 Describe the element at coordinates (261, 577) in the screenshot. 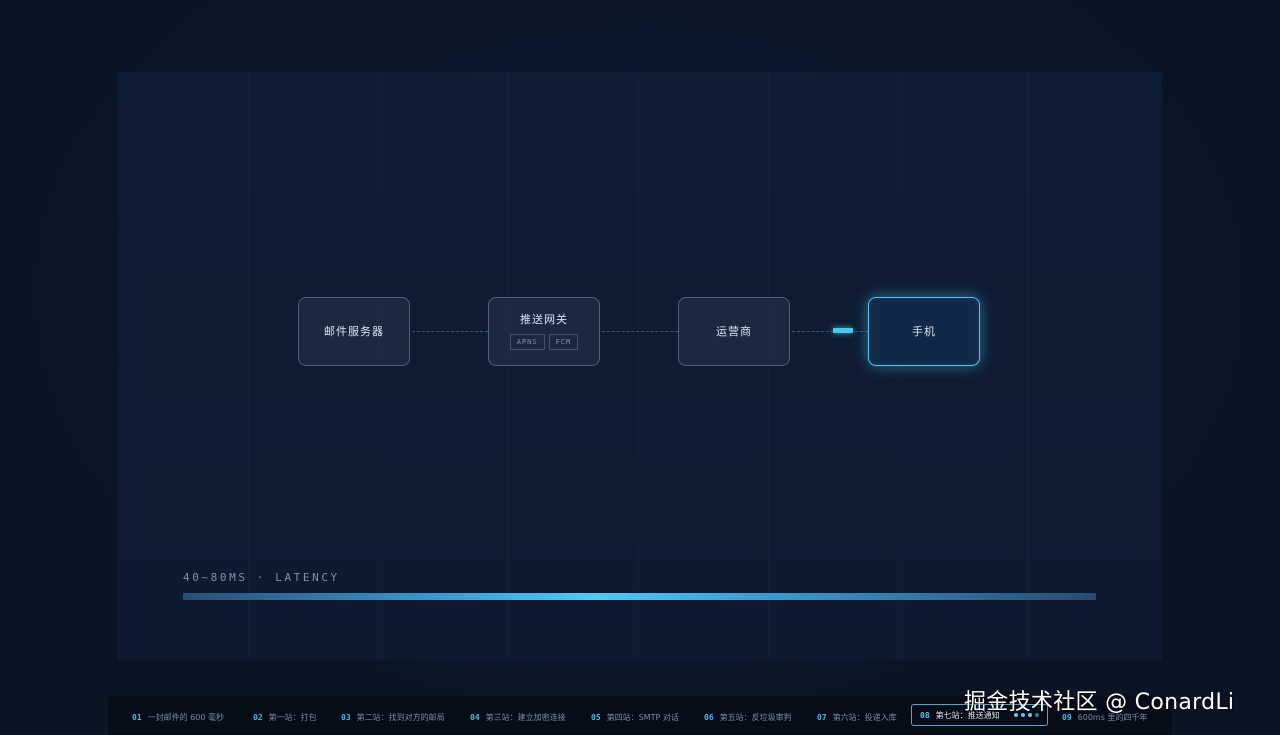

I see `latency-label: 40~80MS · LATENCY` at that location.